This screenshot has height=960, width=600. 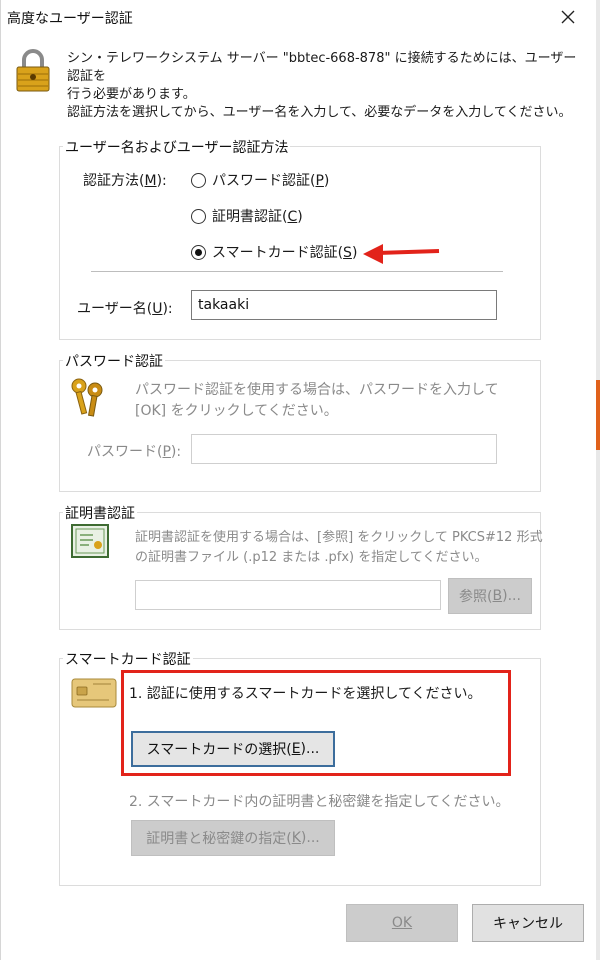 I want to click on cert-group-title: 証明書認証, so click(x=100, y=513).